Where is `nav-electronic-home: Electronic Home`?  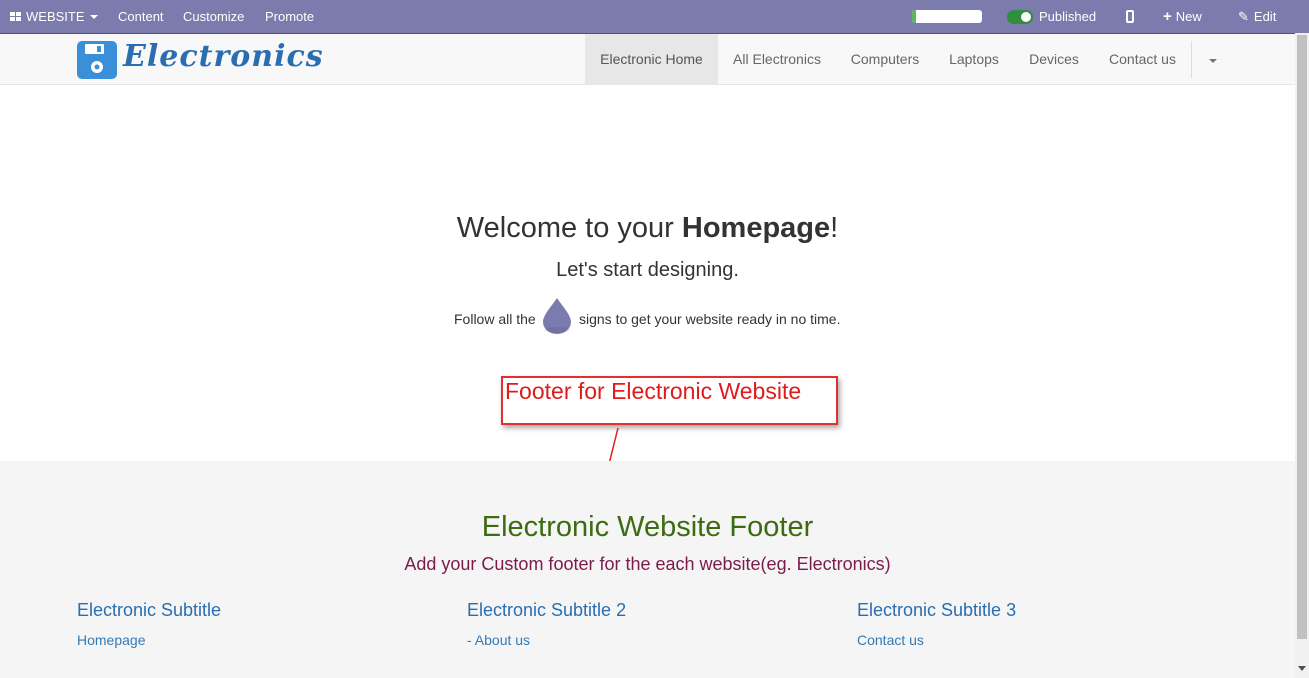
nav-electronic-home: Electronic Home is located at coordinates (651, 59).